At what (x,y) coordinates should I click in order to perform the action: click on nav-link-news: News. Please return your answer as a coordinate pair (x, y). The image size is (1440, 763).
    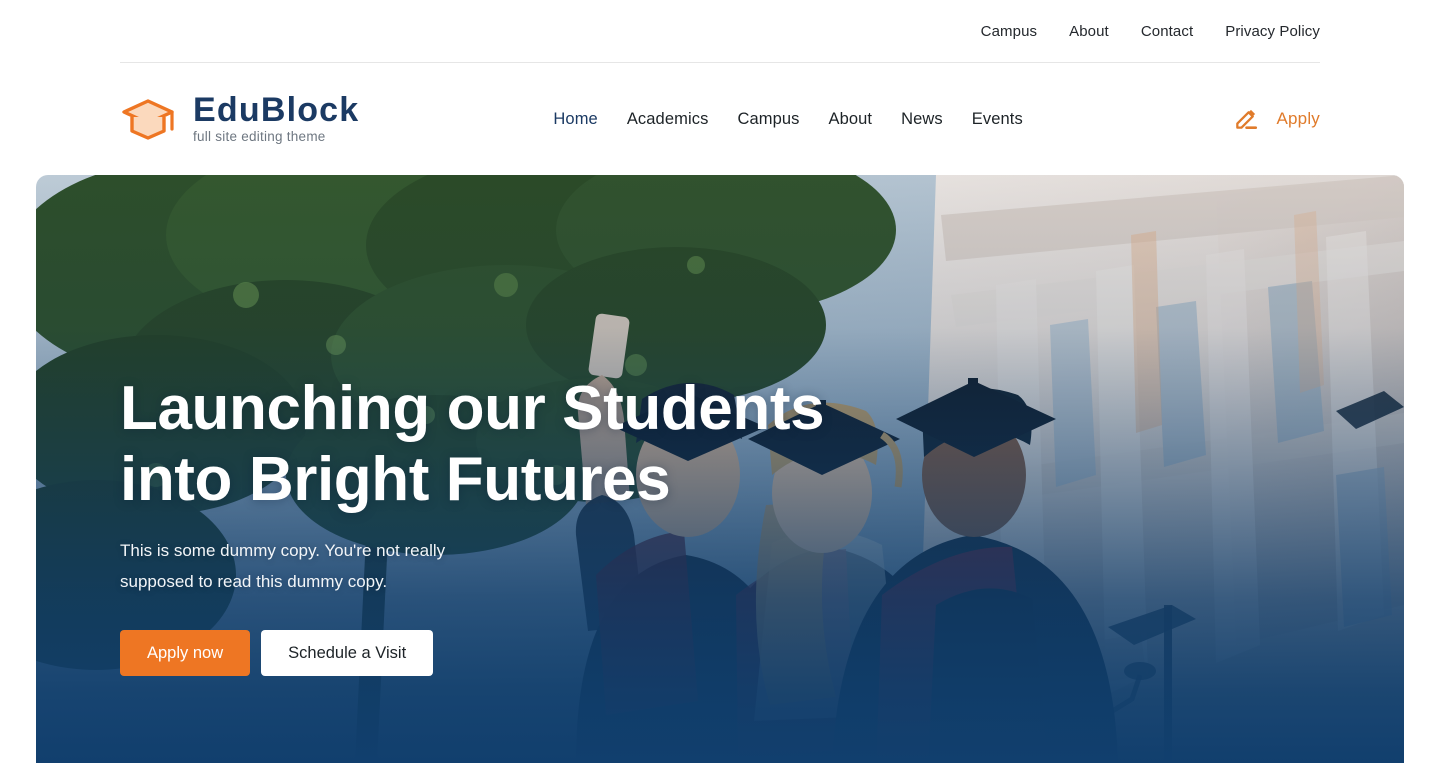
    Looking at the image, I should click on (922, 119).